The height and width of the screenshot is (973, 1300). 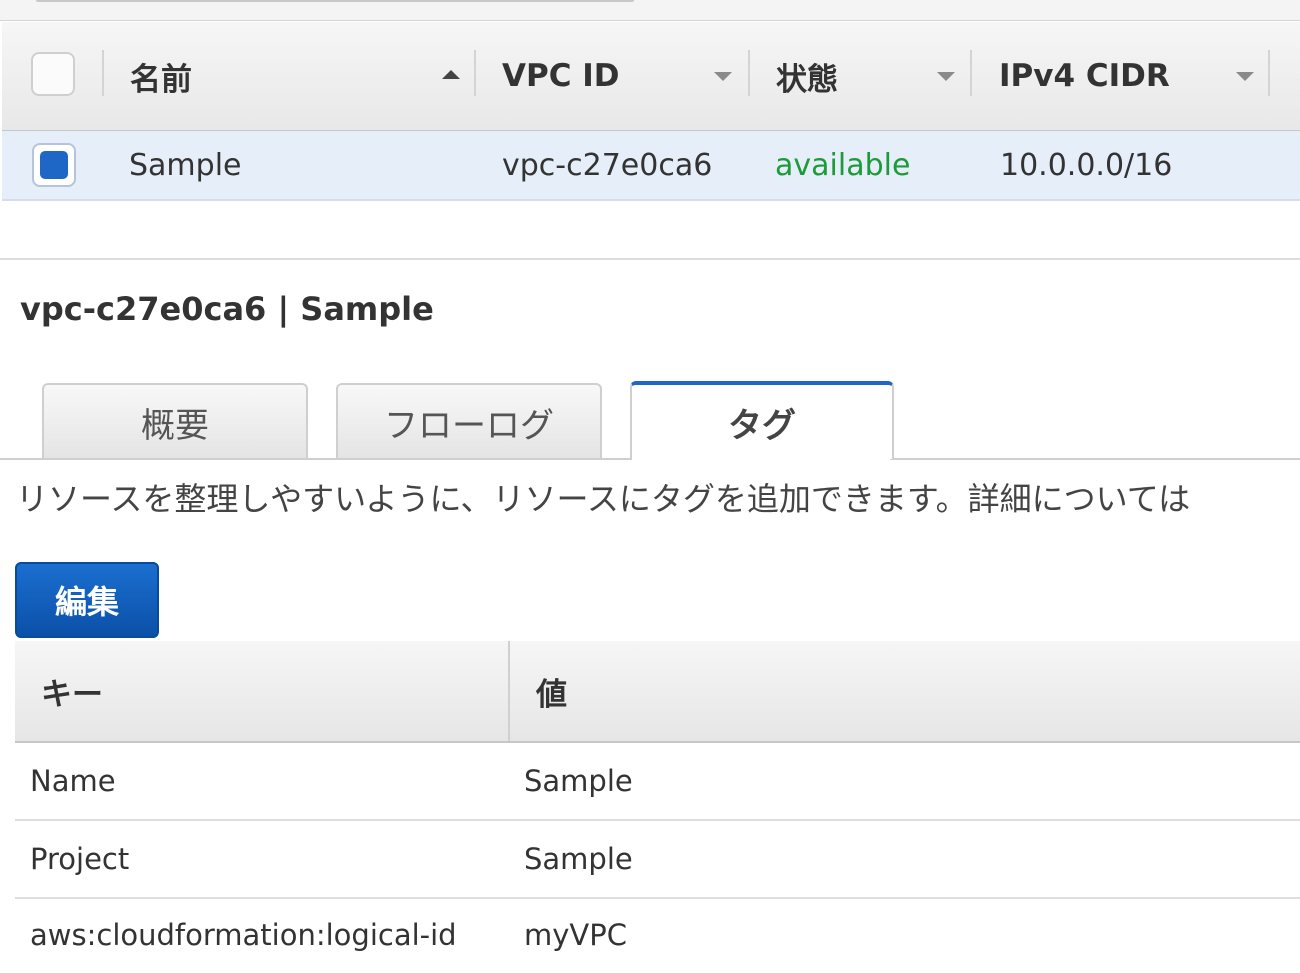 What do you see at coordinates (807, 79) in the screenshot?
I see `column-header-state-label: 状態` at bounding box center [807, 79].